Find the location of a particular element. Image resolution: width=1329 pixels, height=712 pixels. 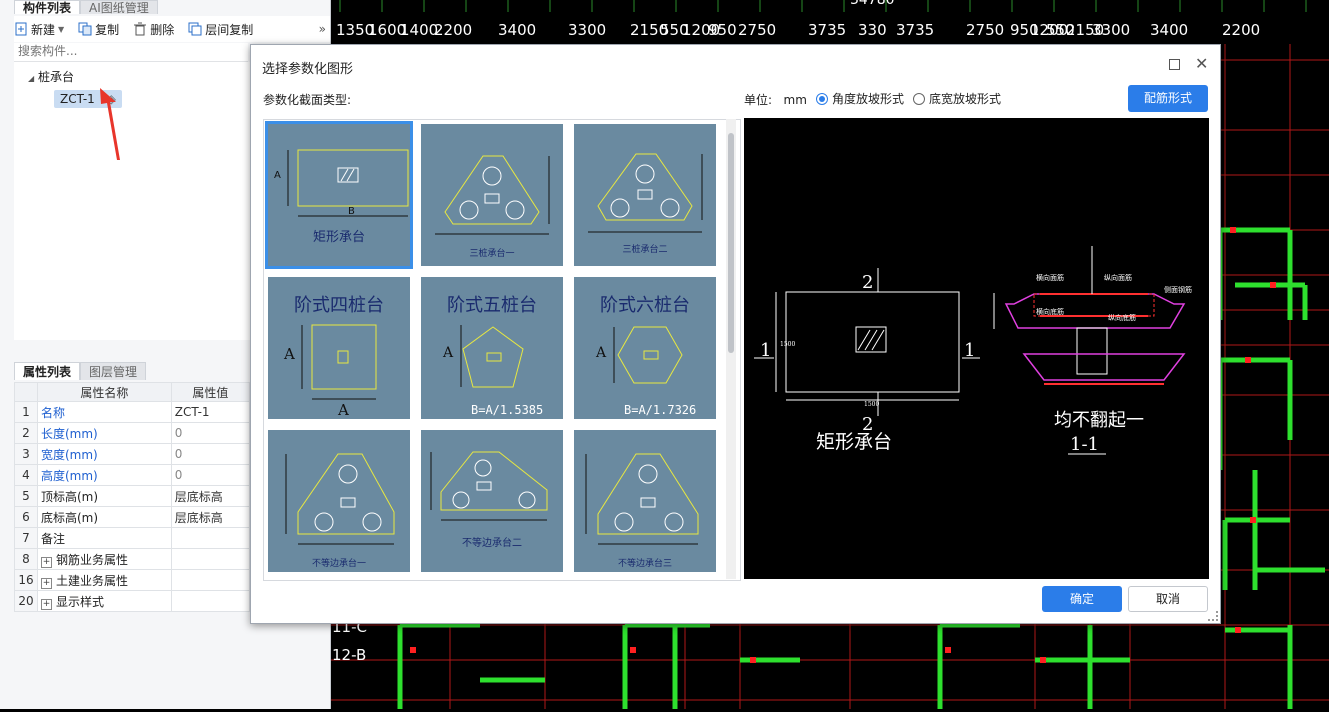

floor-copy-button: 层间复制 is located at coordinates (220, 29).